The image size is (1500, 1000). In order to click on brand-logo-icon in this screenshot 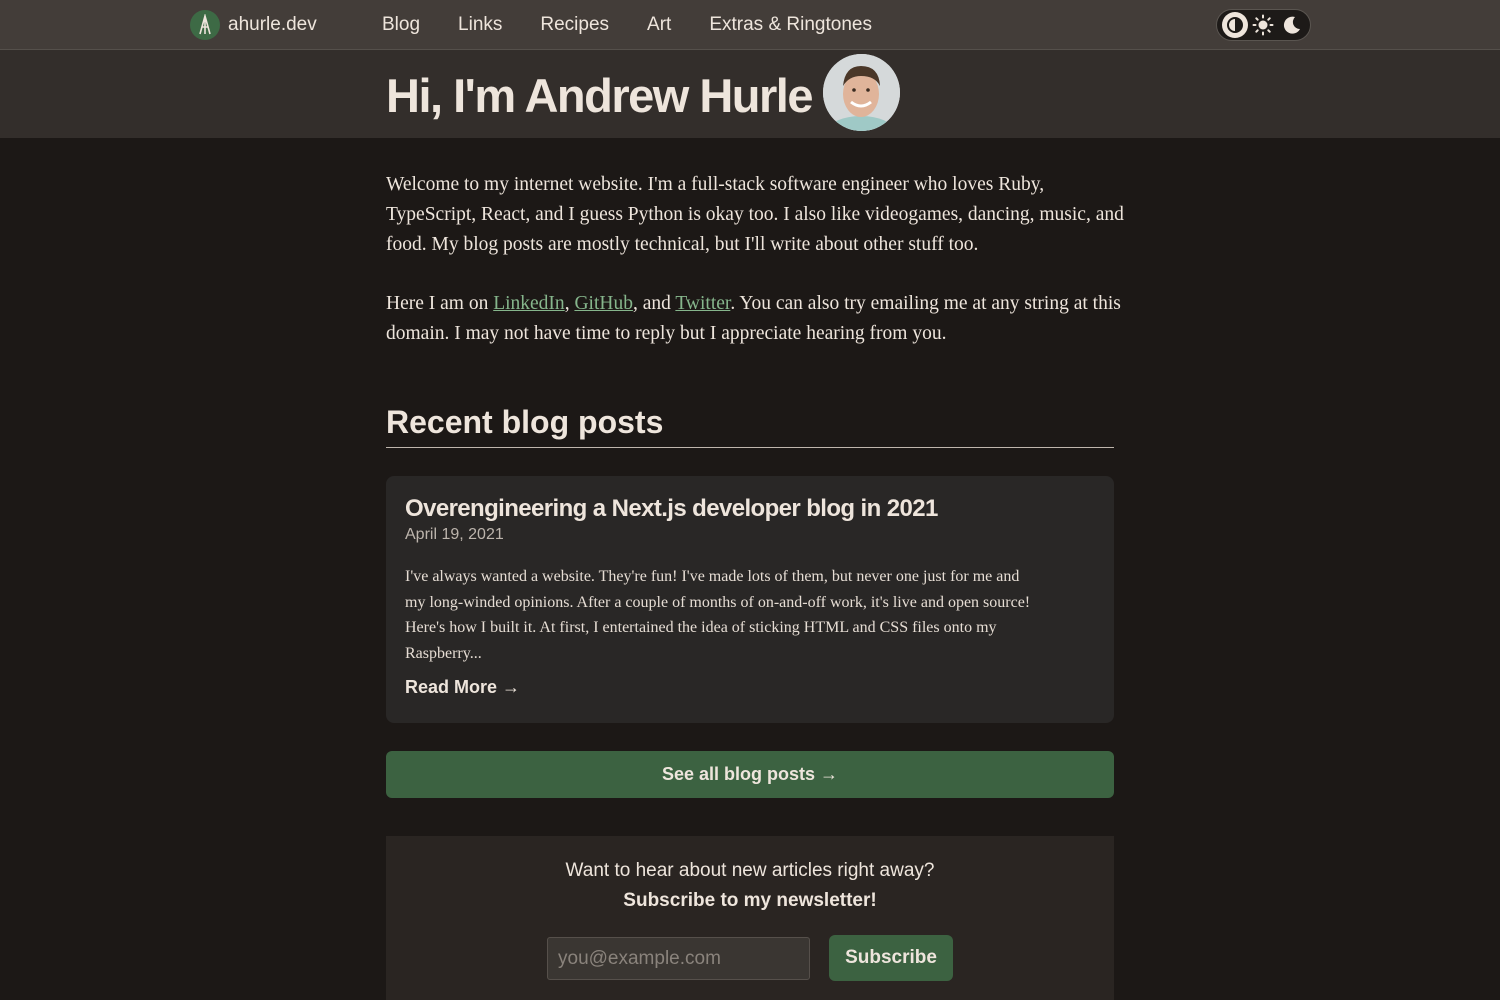, I will do `click(205, 25)`.